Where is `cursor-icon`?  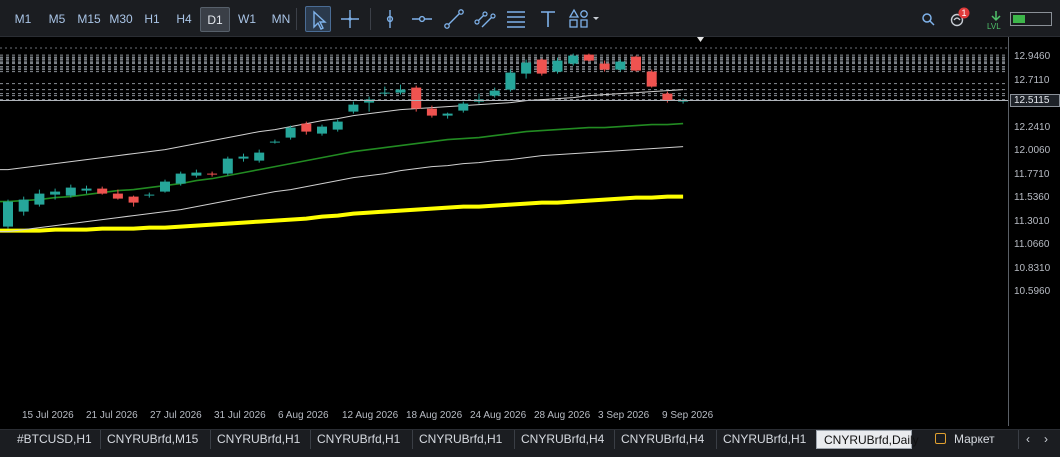 cursor-icon is located at coordinates (318, 19).